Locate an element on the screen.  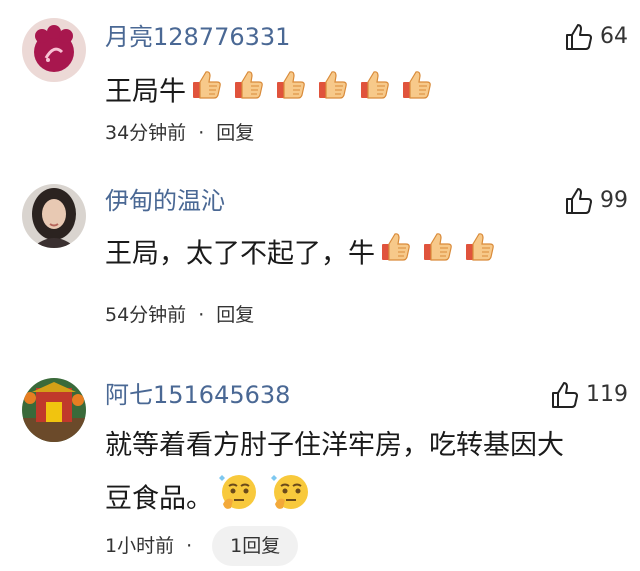
like-count: 99 is located at coordinates (614, 200).